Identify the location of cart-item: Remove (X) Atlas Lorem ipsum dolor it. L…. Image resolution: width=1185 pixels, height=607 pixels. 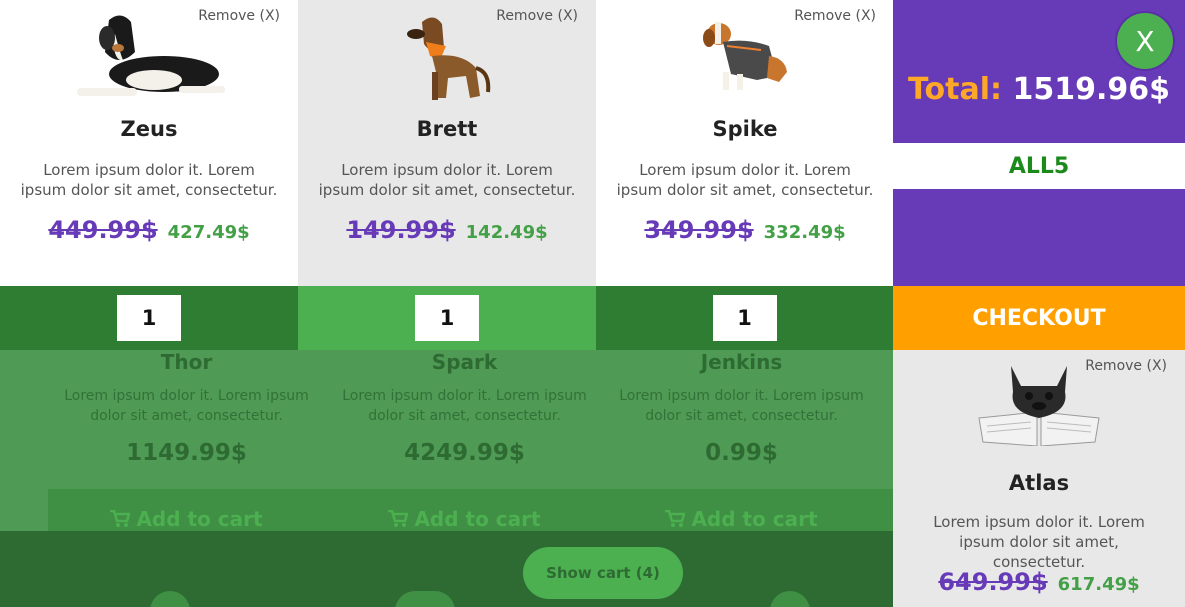
(1039, 478).